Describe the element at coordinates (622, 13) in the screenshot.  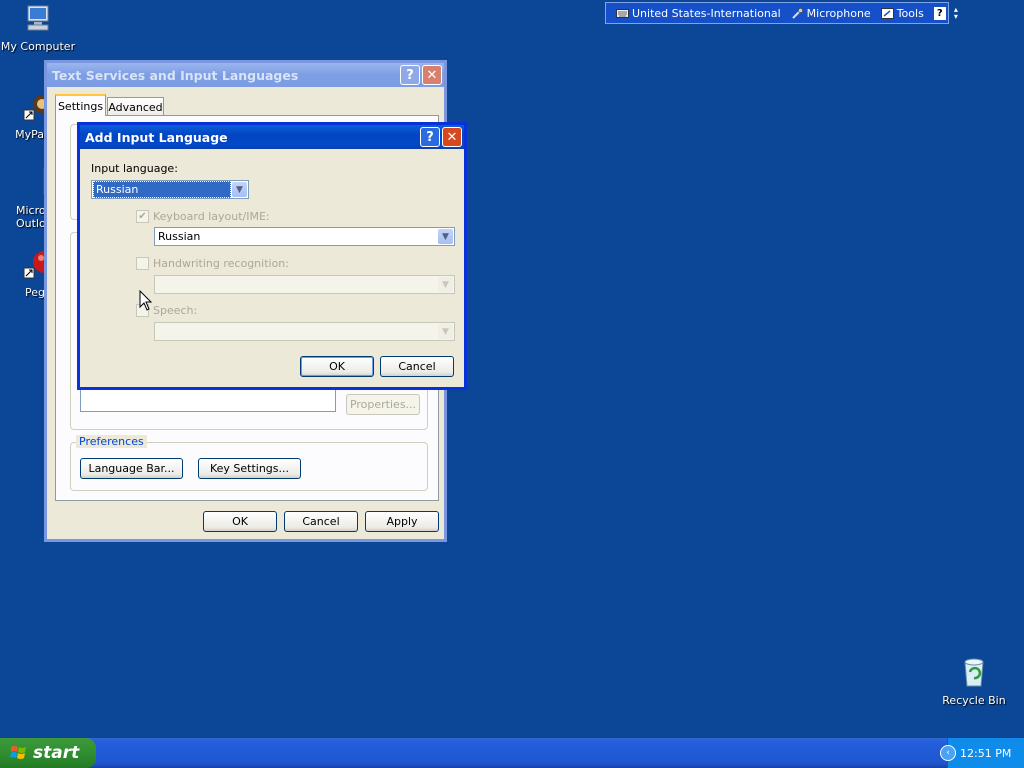
I see `keyboard-icon` at that location.